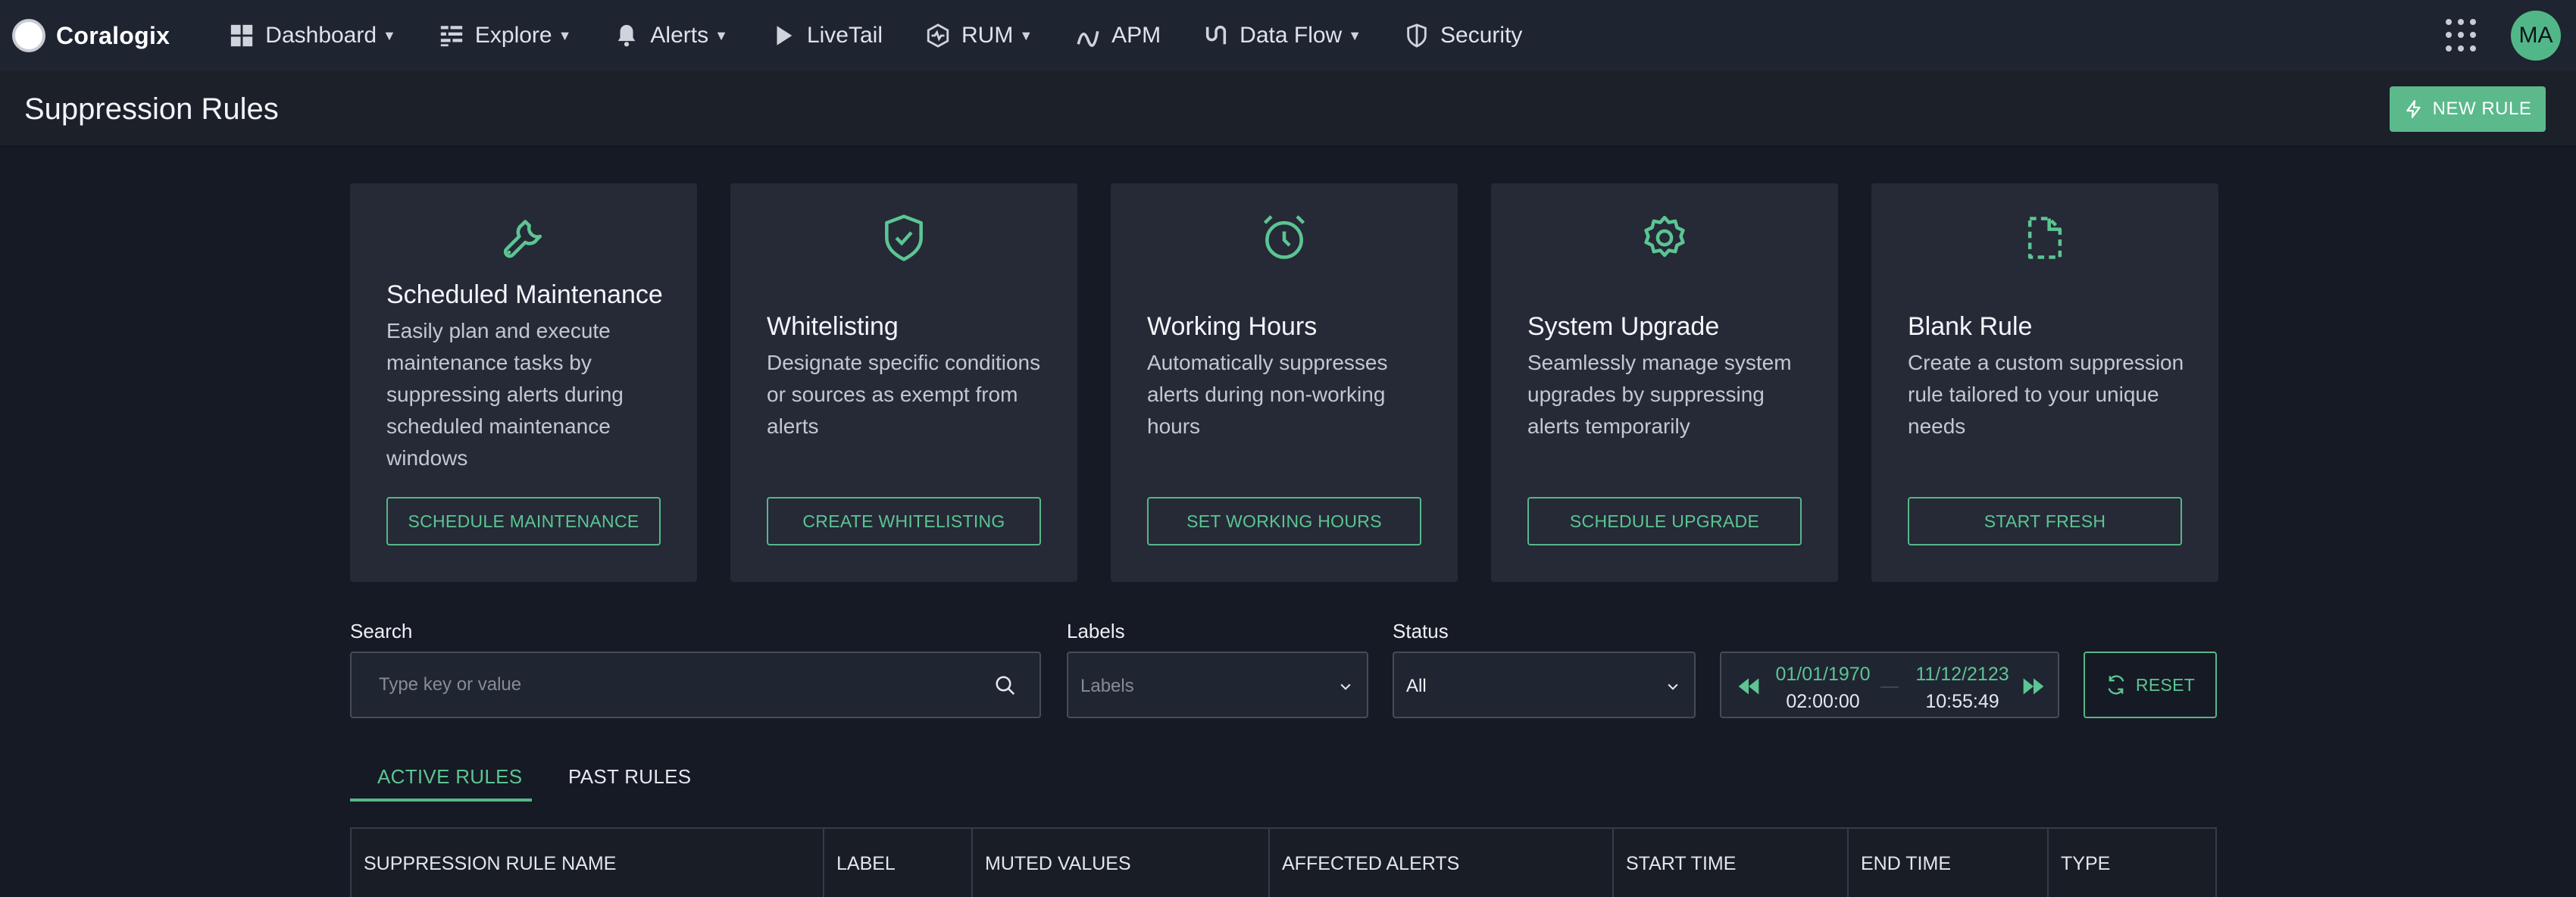  I want to click on rum-icon, so click(938, 35).